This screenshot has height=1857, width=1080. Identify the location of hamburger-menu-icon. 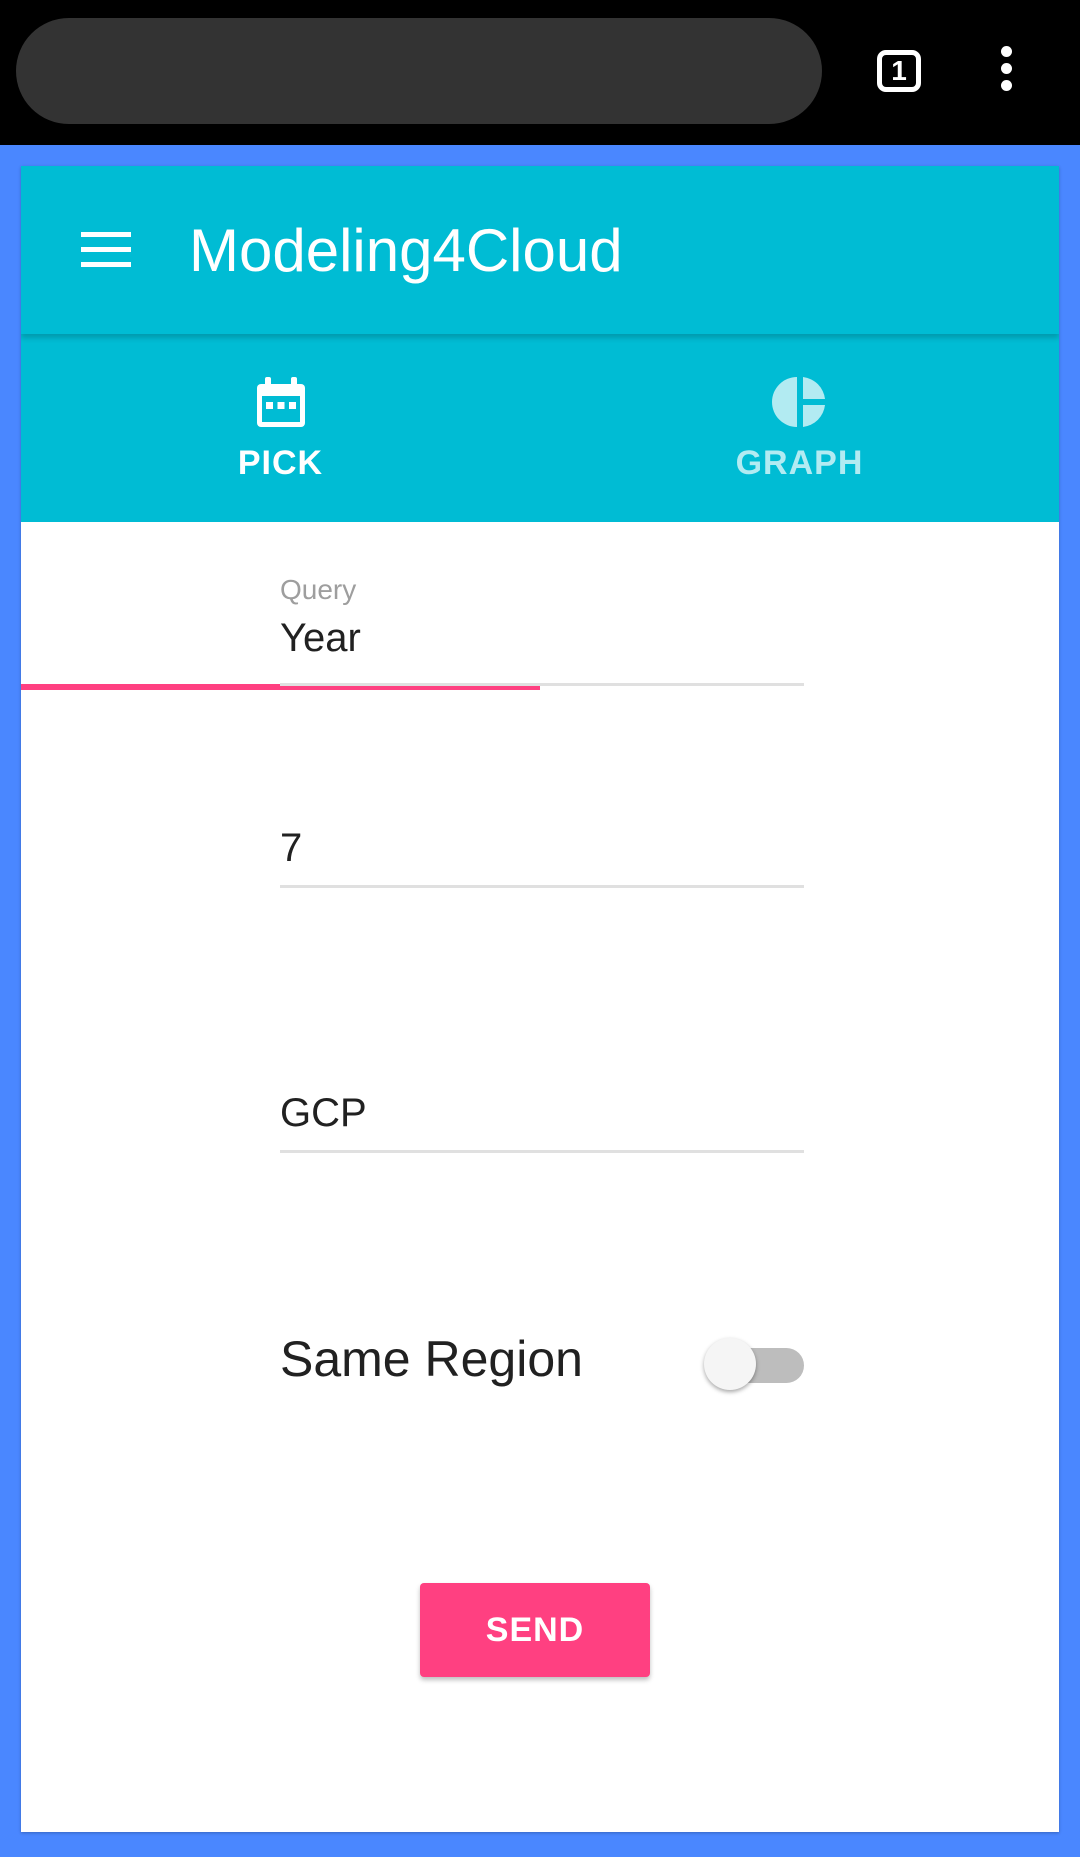
(106, 250).